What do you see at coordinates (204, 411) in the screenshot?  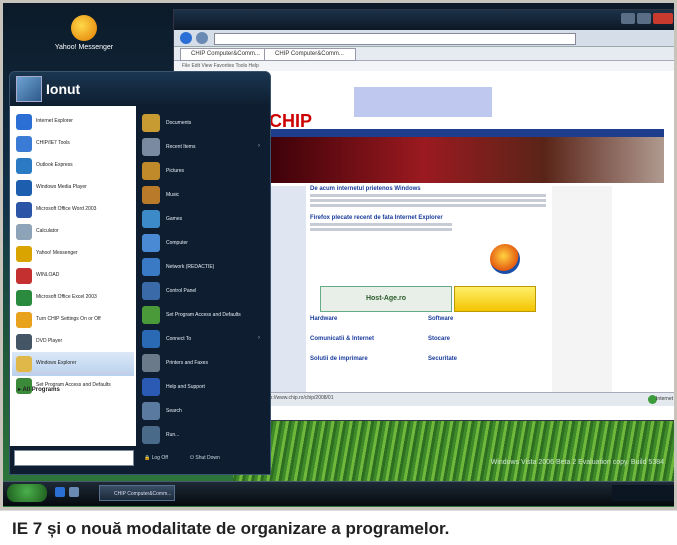 I see `place-item: Search` at bounding box center [204, 411].